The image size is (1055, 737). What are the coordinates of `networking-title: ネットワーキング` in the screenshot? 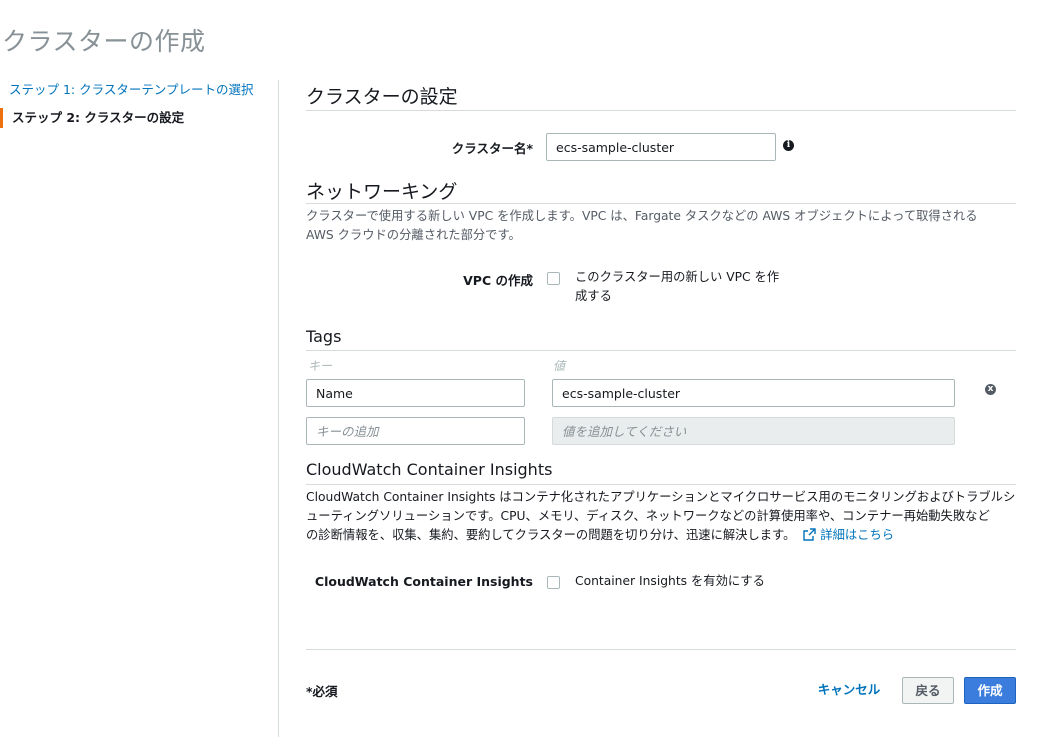 It's located at (382, 192).